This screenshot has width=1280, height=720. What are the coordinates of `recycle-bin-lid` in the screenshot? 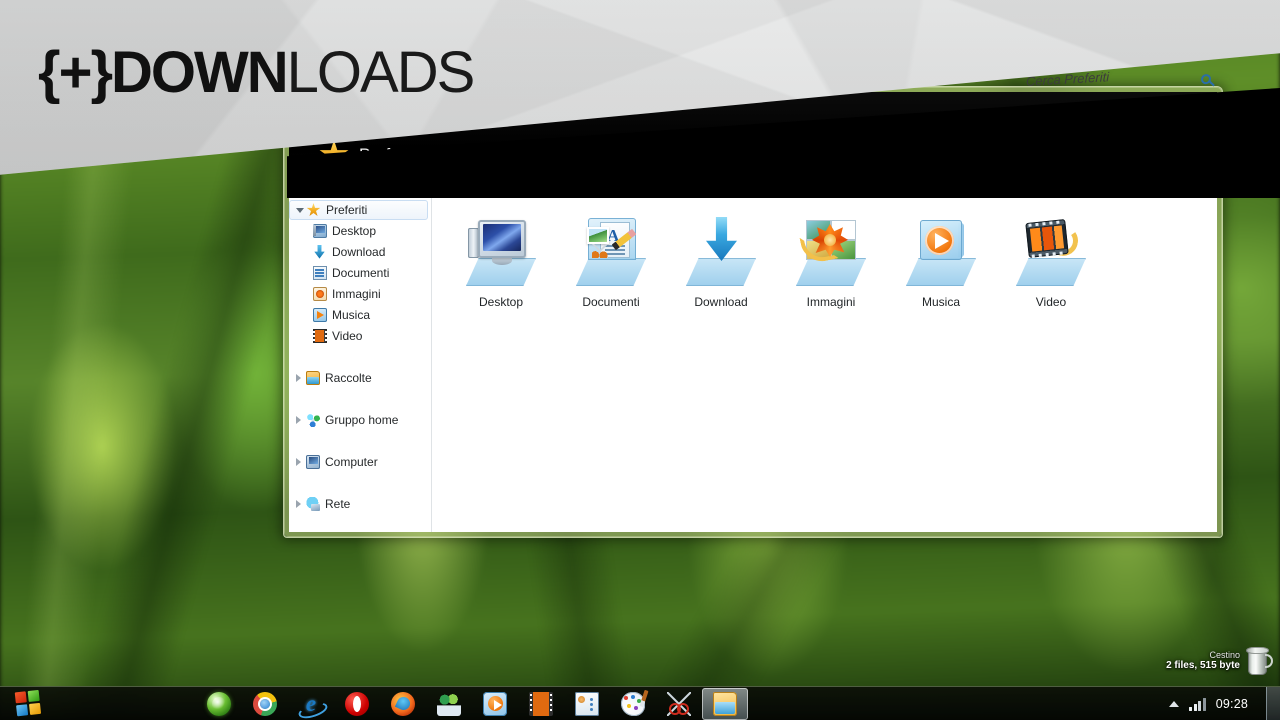 It's located at (1257, 650).